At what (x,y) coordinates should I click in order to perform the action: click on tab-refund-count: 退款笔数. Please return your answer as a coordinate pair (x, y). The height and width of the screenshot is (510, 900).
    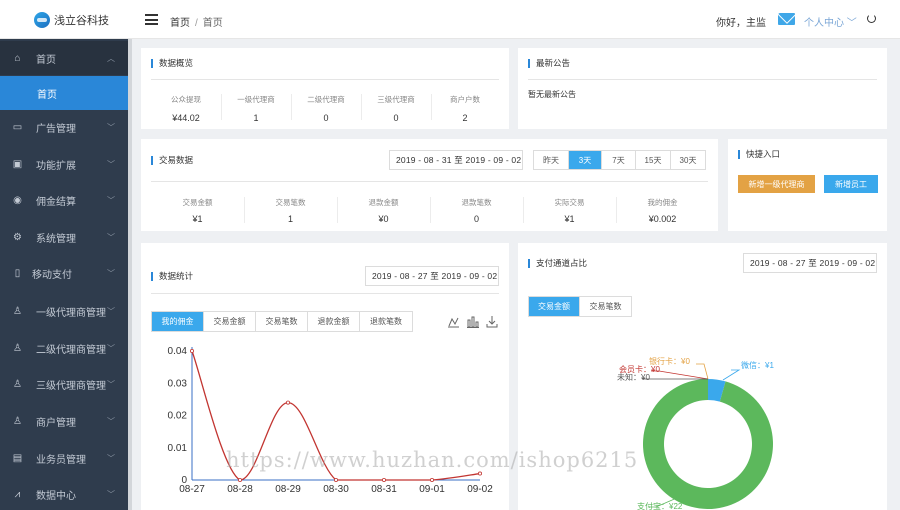
    Looking at the image, I should click on (386, 321).